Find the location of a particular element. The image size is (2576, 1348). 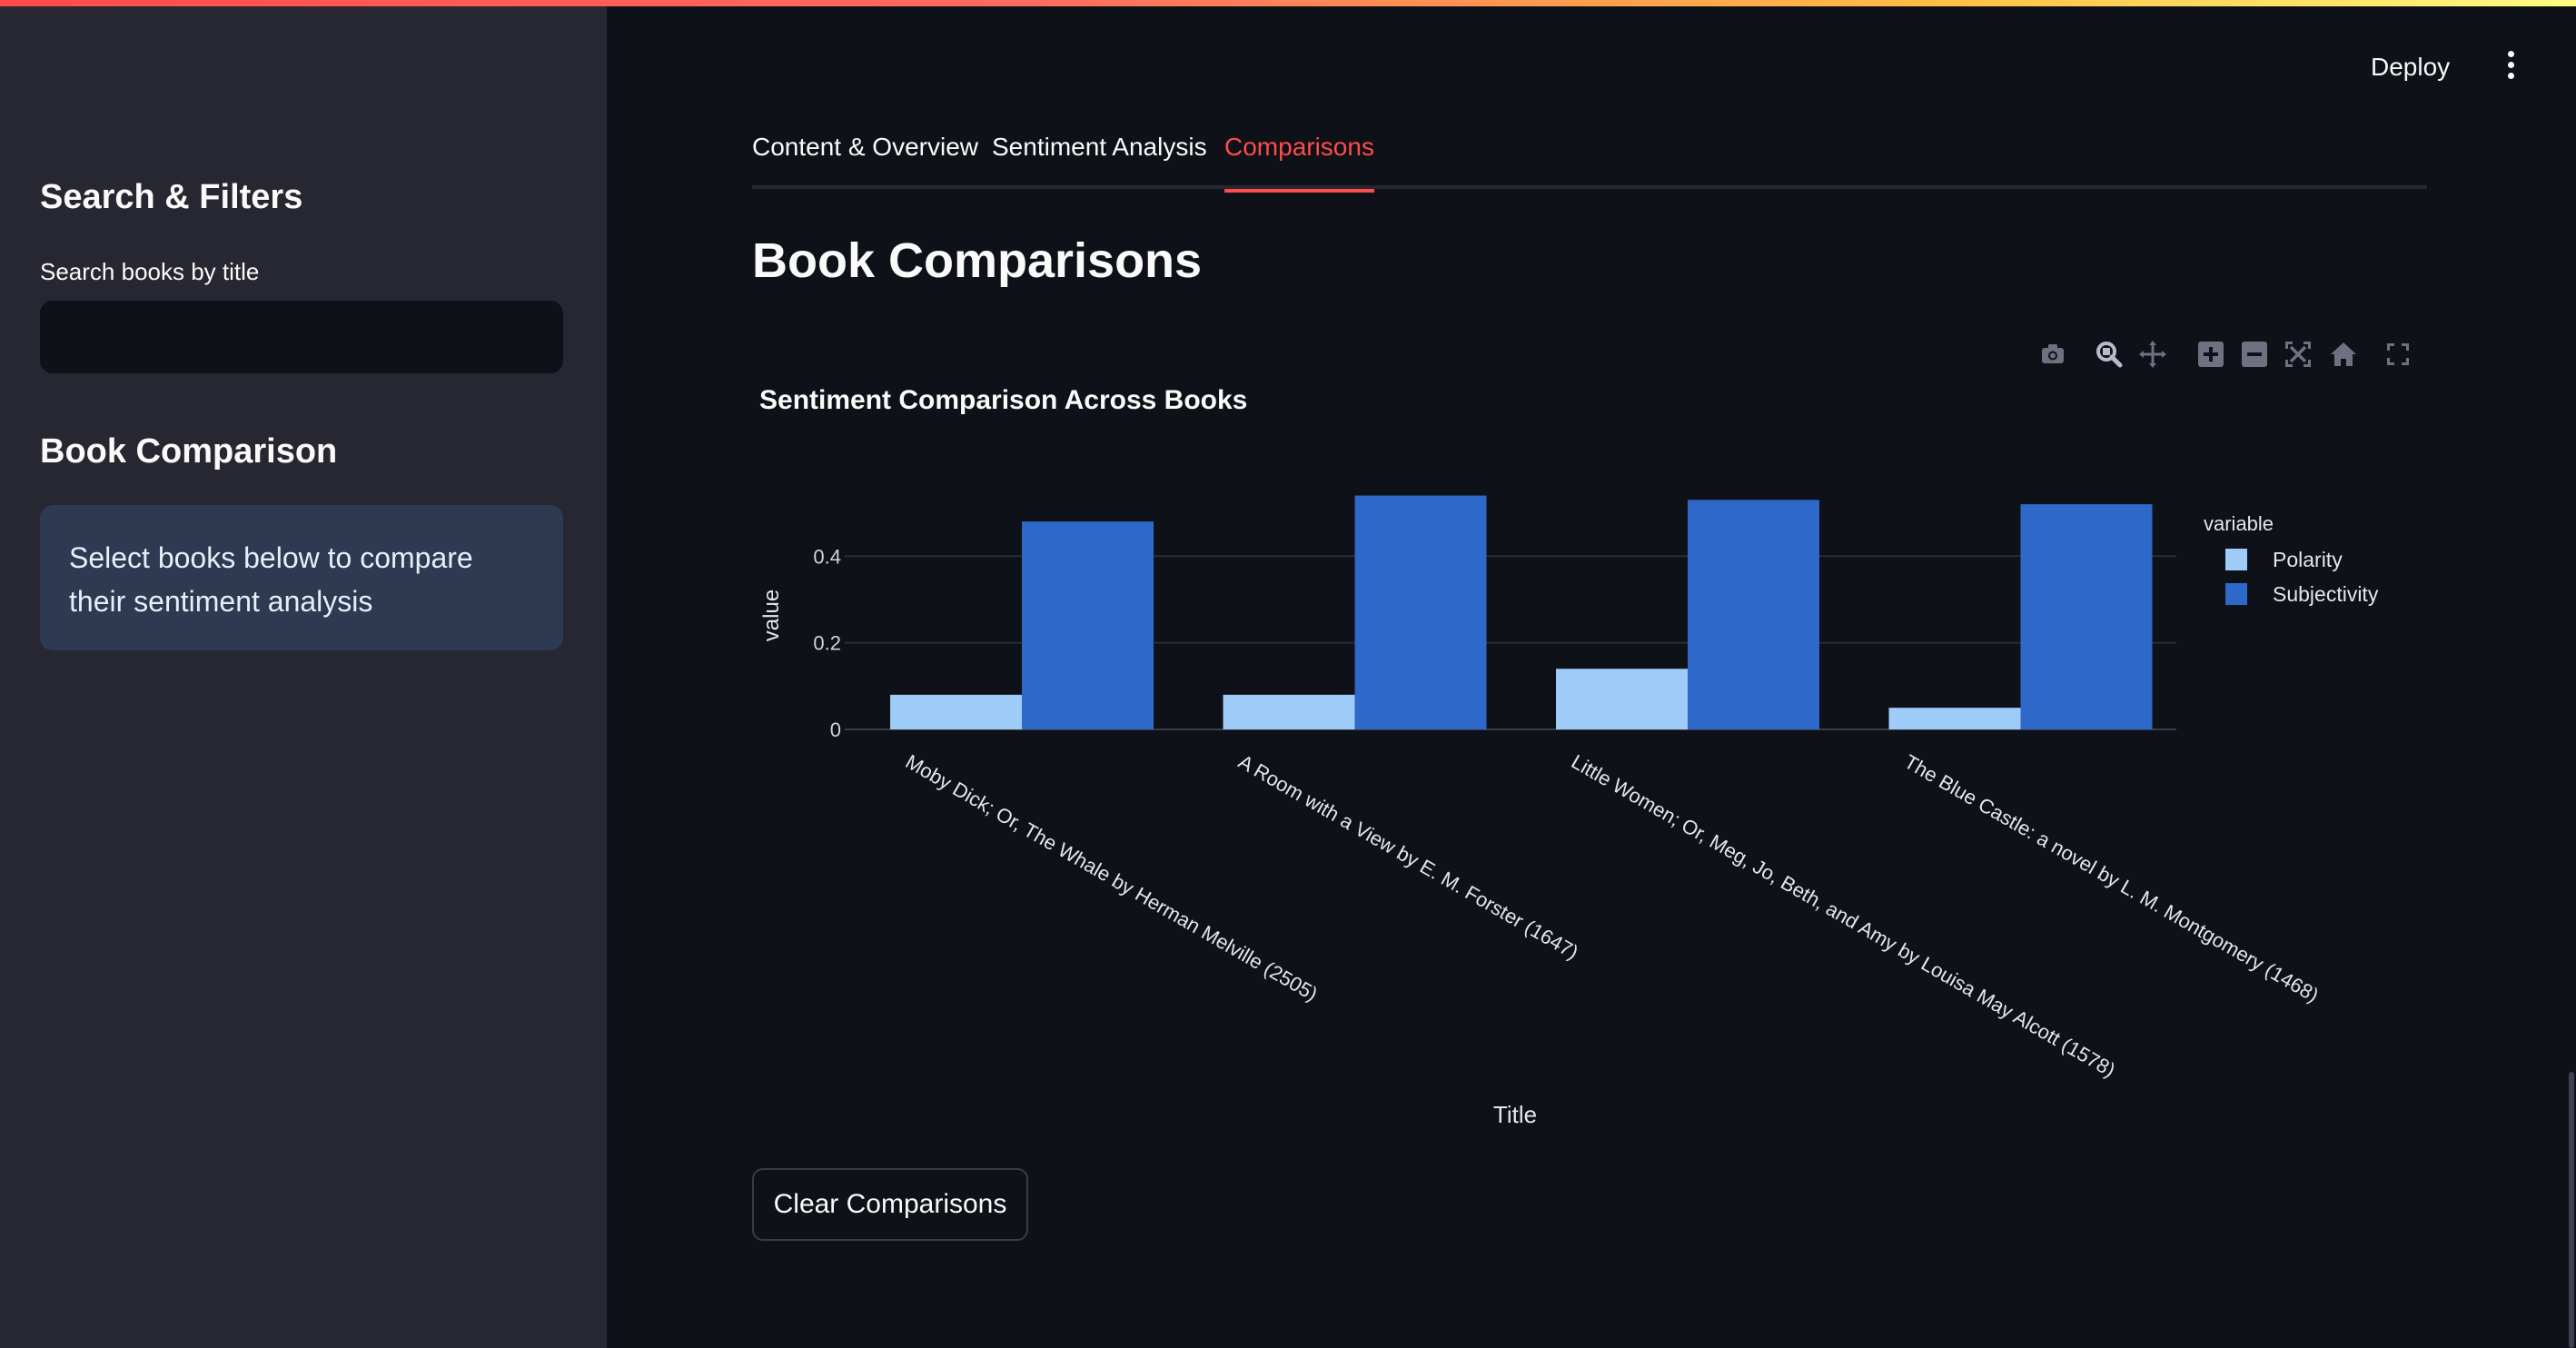

legend-label-polarity: Polarity is located at coordinates (2308, 559).